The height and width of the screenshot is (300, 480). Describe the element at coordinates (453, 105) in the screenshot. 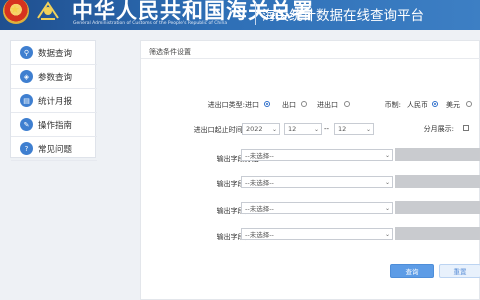

I see `currency-option-usd-label: 美元` at that location.